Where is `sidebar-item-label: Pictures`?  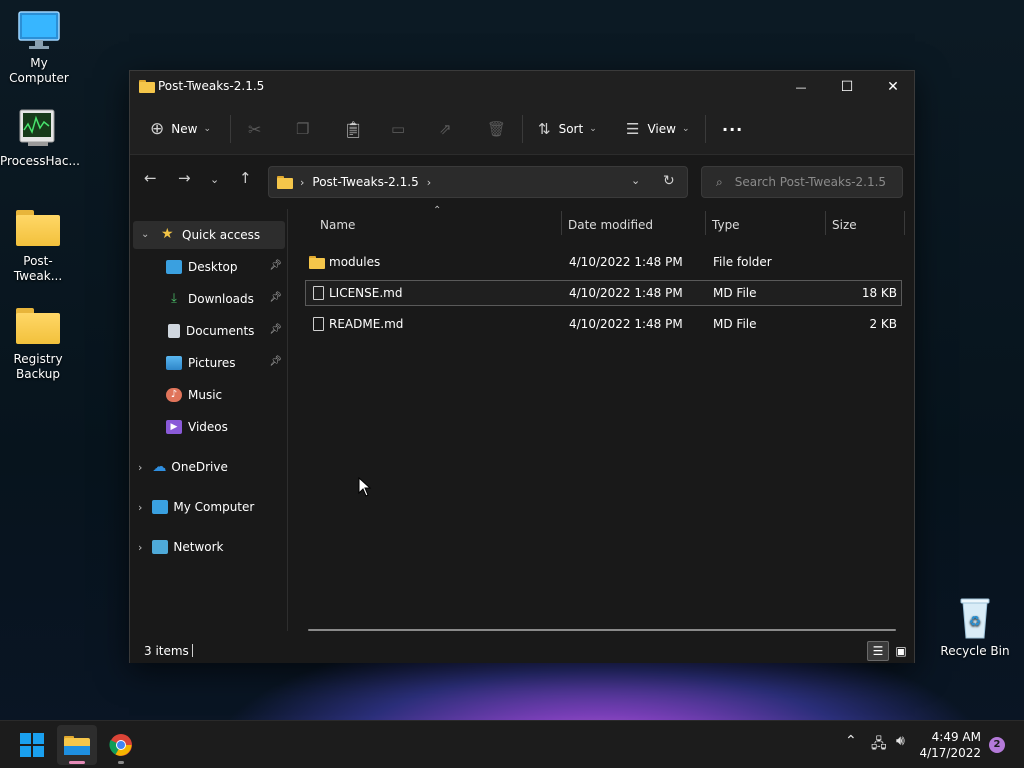
sidebar-item-label: Pictures is located at coordinates (212, 363).